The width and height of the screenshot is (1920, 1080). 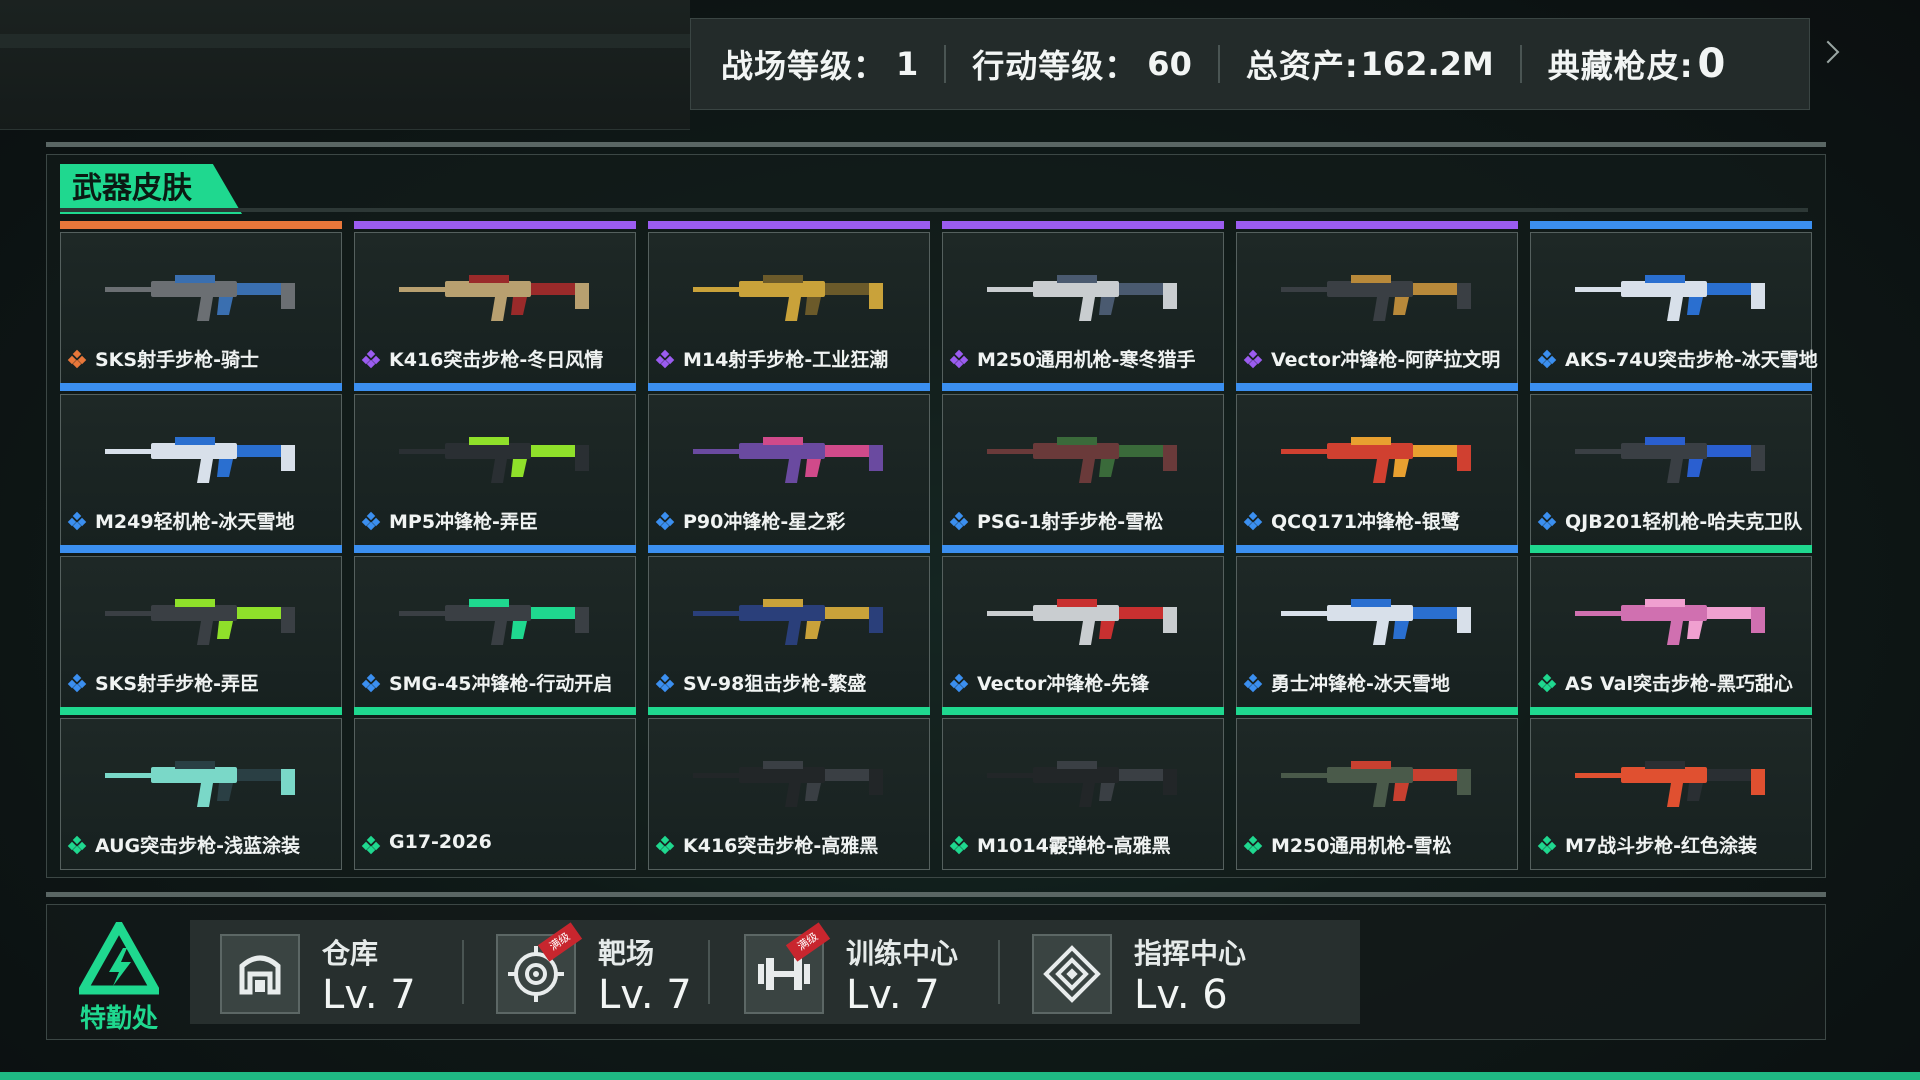 What do you see at coordinates (201, 302) in the screenshot?
I see `skin-card: SKS射手步枪-骑士` at bounding box center [201, 302].